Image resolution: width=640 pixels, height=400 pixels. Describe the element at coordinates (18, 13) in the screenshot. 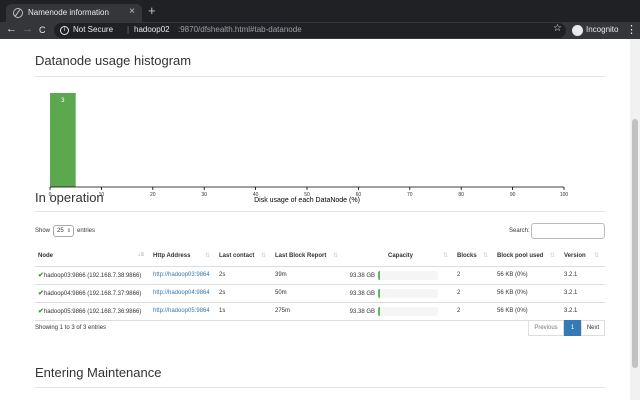

I see `globe-icon` at that location.